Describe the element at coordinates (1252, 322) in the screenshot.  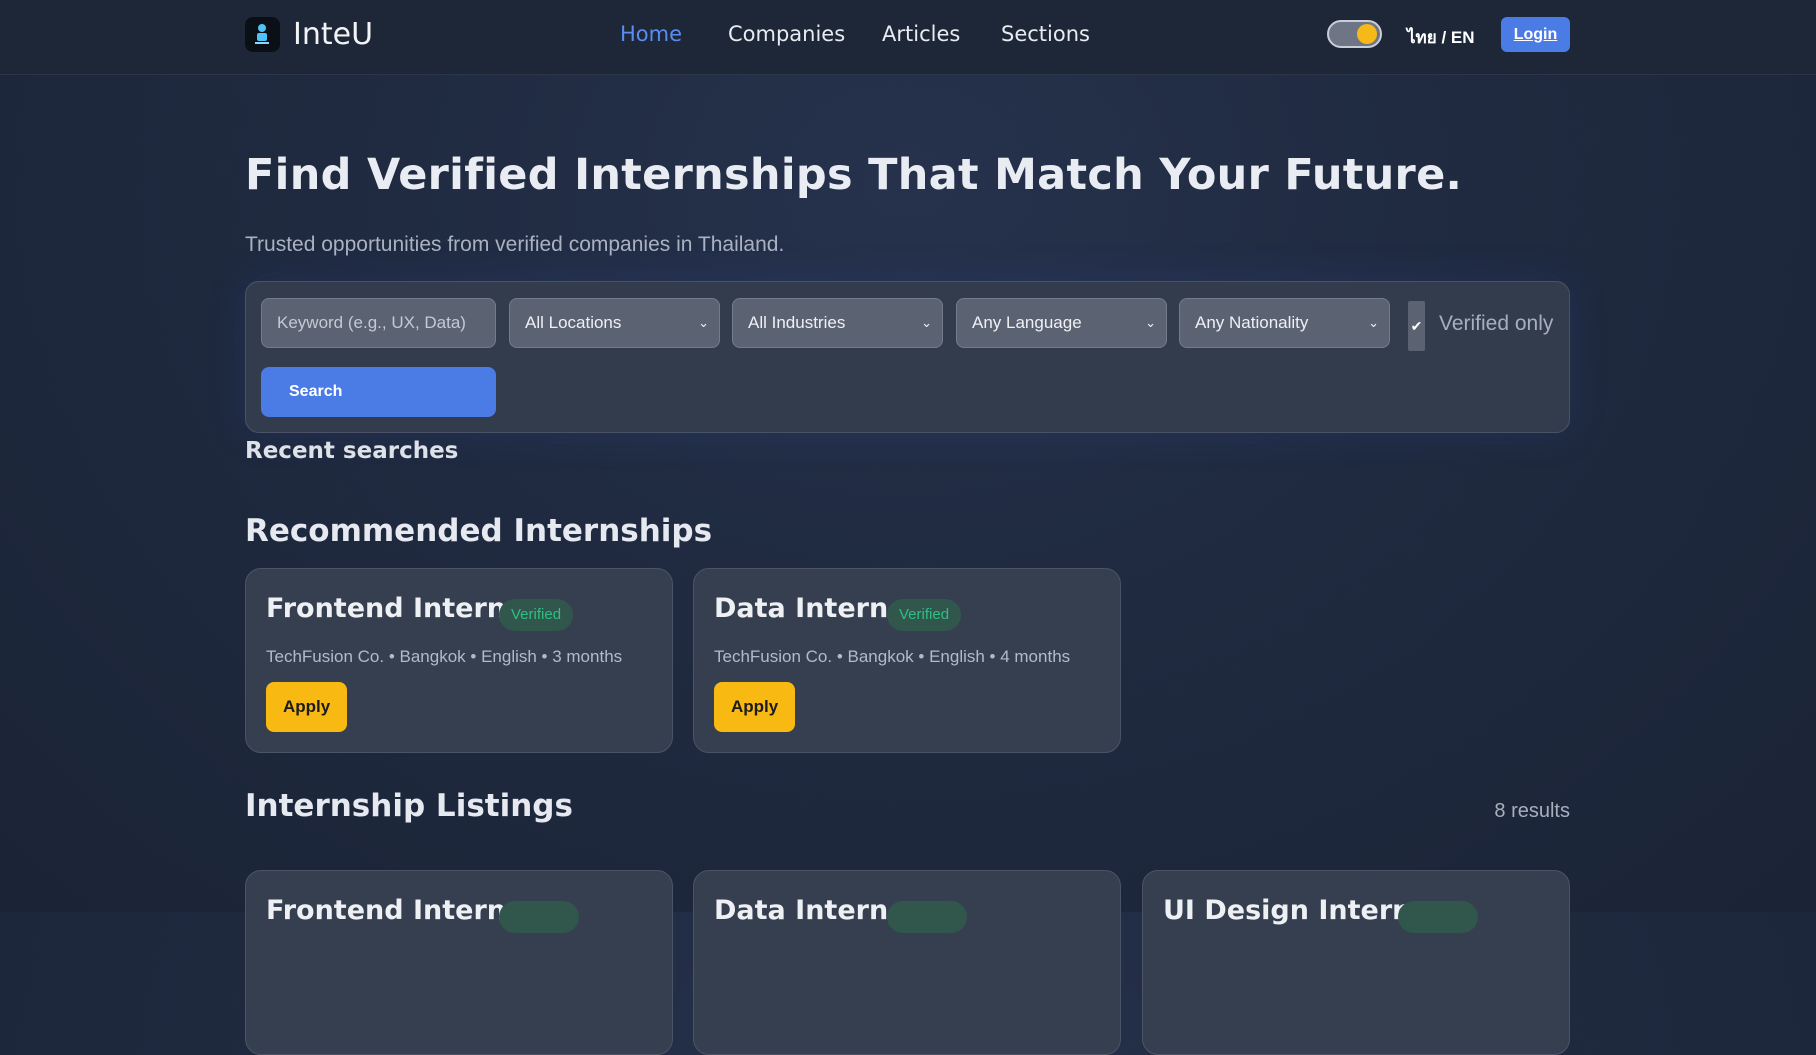
I see `nationality-select-value: Any Nationality` at that location.